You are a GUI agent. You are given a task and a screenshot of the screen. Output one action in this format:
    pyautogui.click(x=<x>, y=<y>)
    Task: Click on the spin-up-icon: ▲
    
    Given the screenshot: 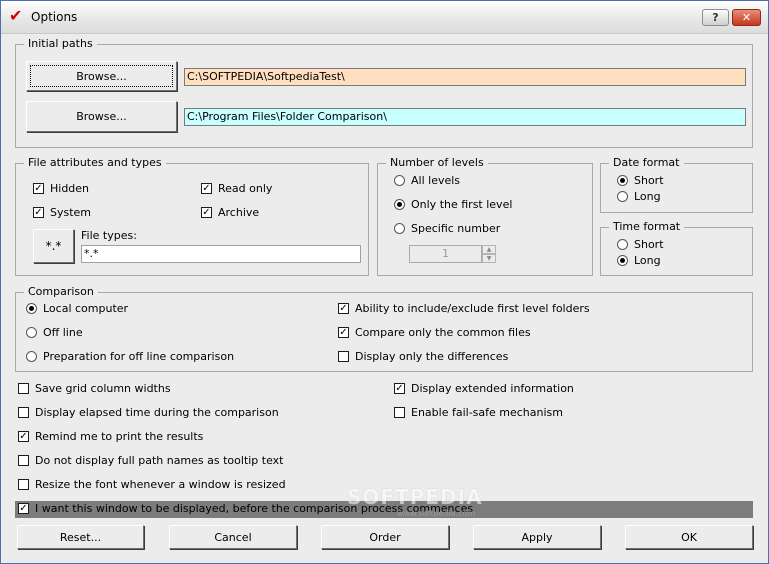 What is the action you would take?
    pyautogui.click(x=489, y=249)
    